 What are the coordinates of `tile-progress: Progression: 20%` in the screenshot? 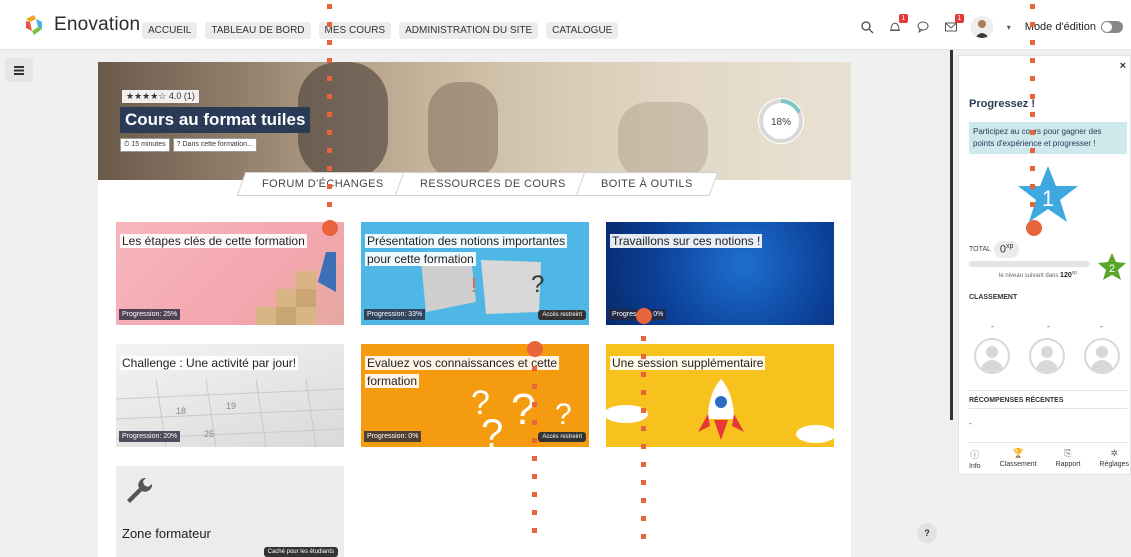 It's located at (150, 436).